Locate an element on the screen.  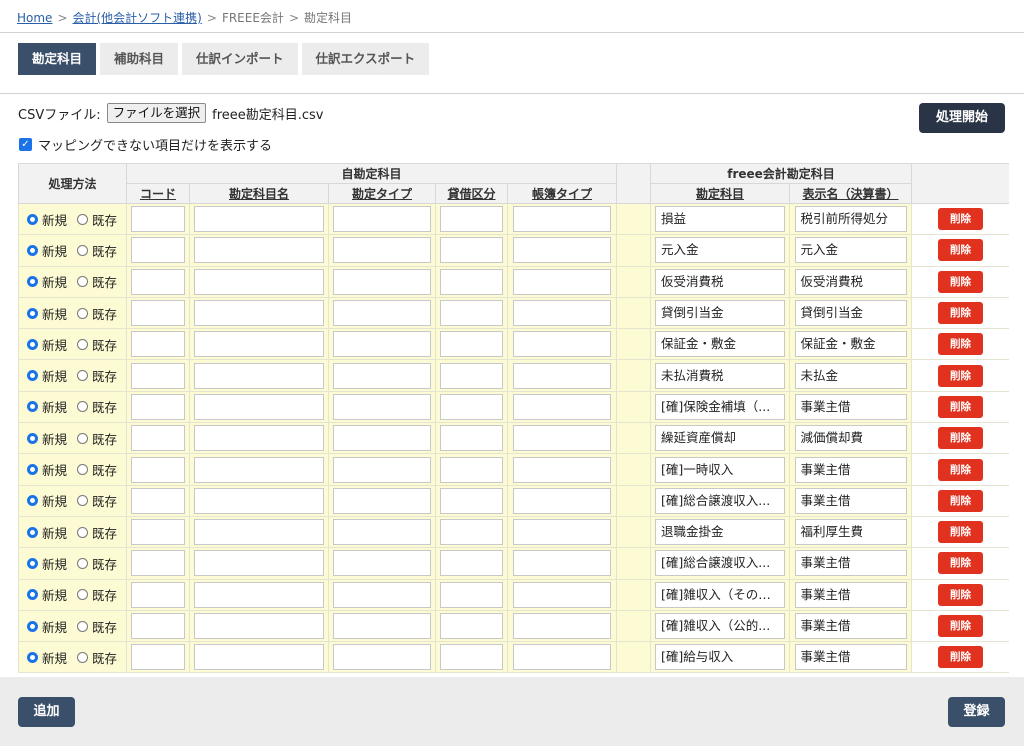
display-name-field: 仮受消費税 is located at coordinates (850, 281).